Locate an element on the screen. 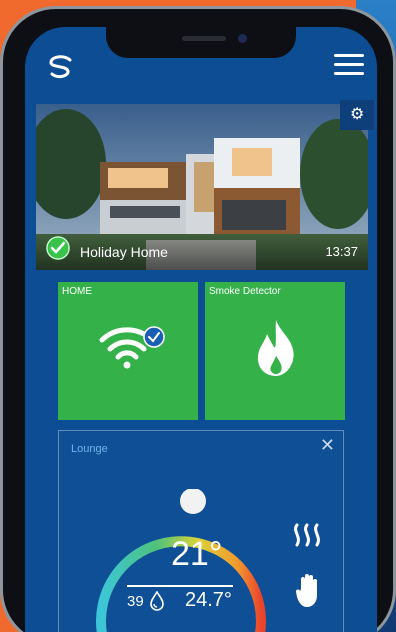  front-camera is located at coordinates (242, 38).